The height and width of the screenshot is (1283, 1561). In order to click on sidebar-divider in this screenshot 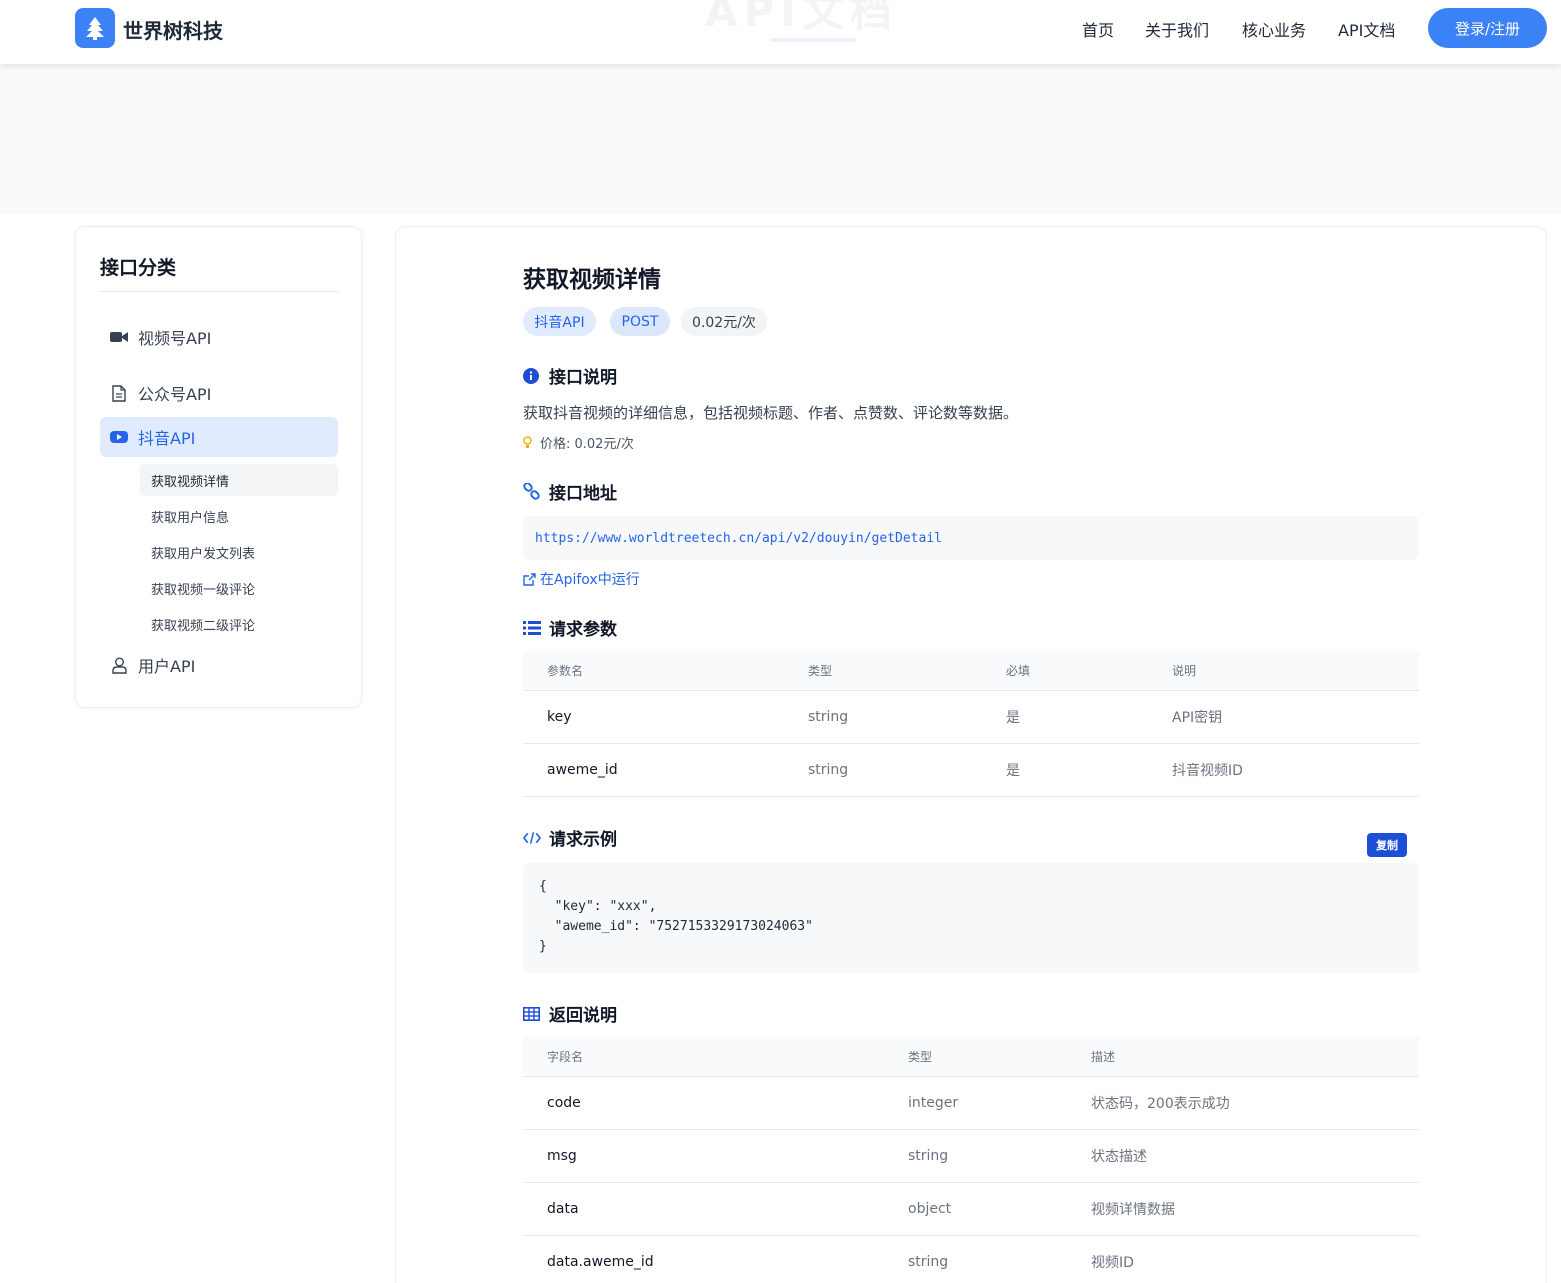, I will do `click(219, 291)`.